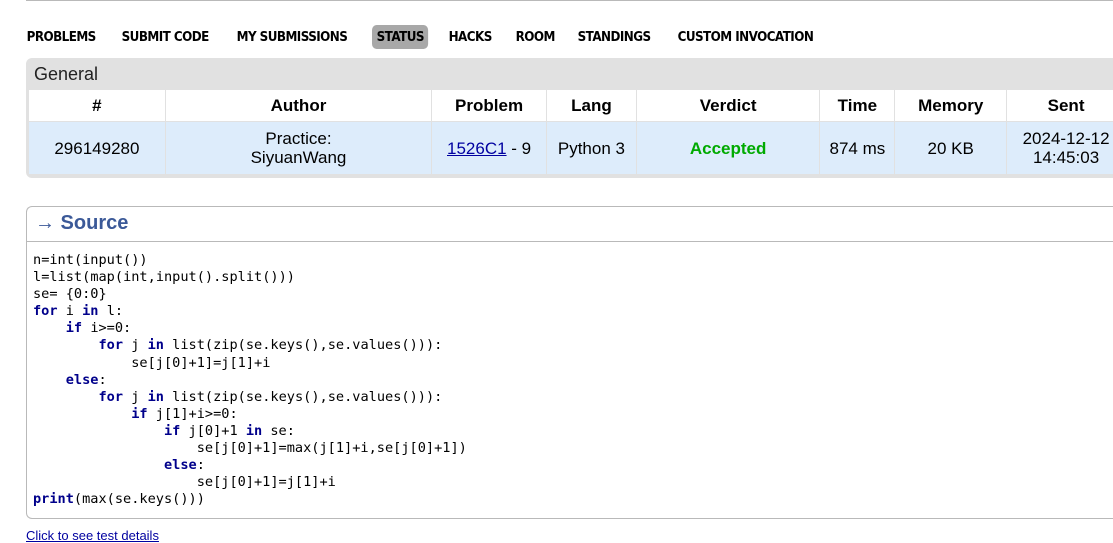 The image size is (1113, 543). I want to click on author-cell: Practice: SiyuanWang, so click(299, 147).